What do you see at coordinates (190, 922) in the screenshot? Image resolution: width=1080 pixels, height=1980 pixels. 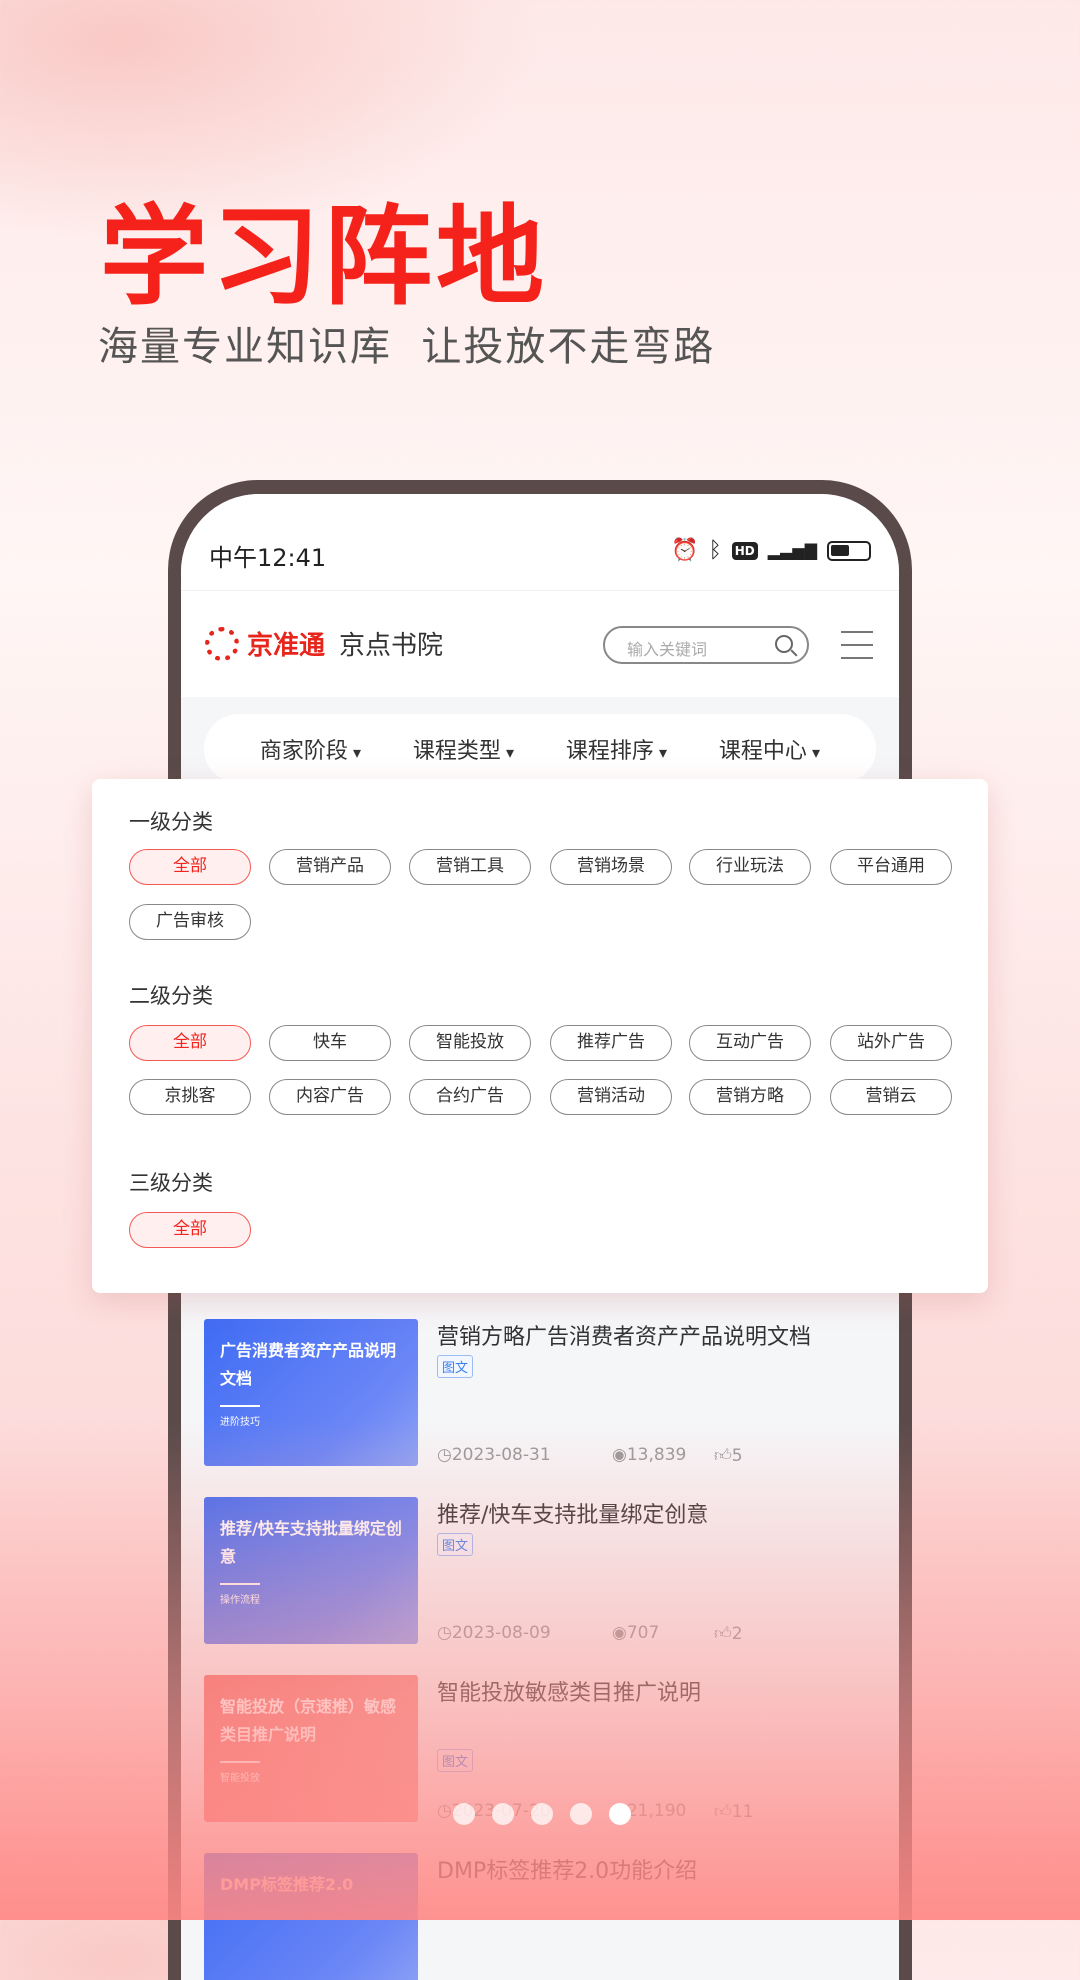 I see `level1-chip: 广告审核` at bounding box center [190, 922].